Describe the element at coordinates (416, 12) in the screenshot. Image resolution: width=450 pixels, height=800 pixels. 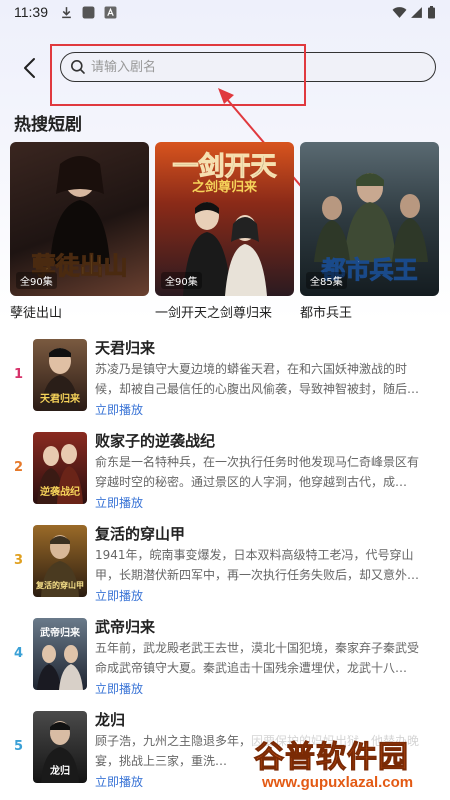
I see `signal-icon` at that location.